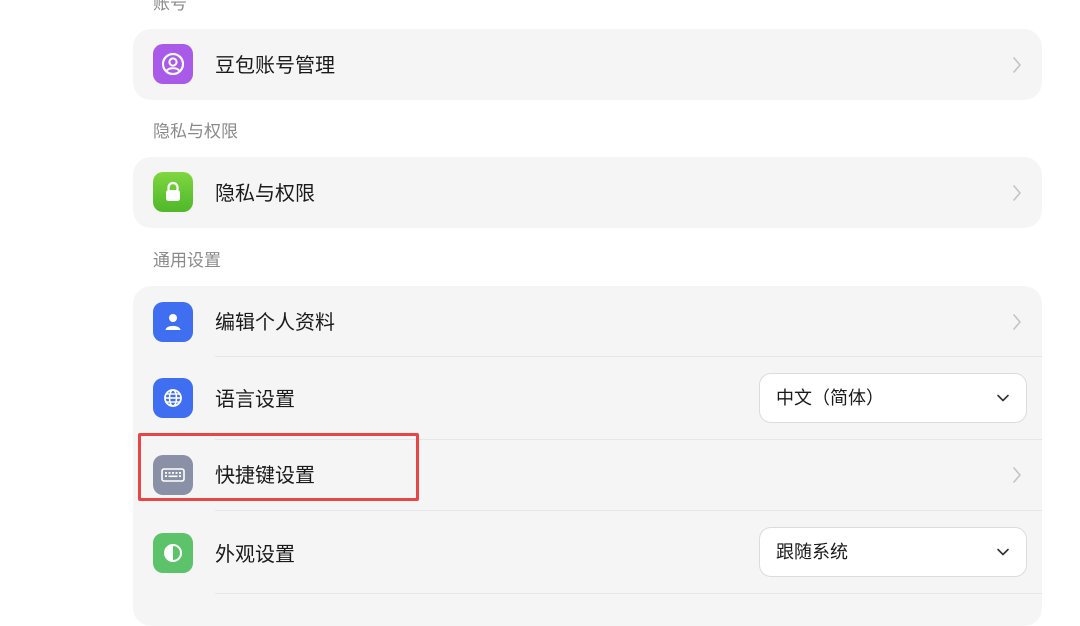  Describe the element at coordinates (830, 398) in the screenshot. I see `language-select-value: 中文（简体）` at that location.